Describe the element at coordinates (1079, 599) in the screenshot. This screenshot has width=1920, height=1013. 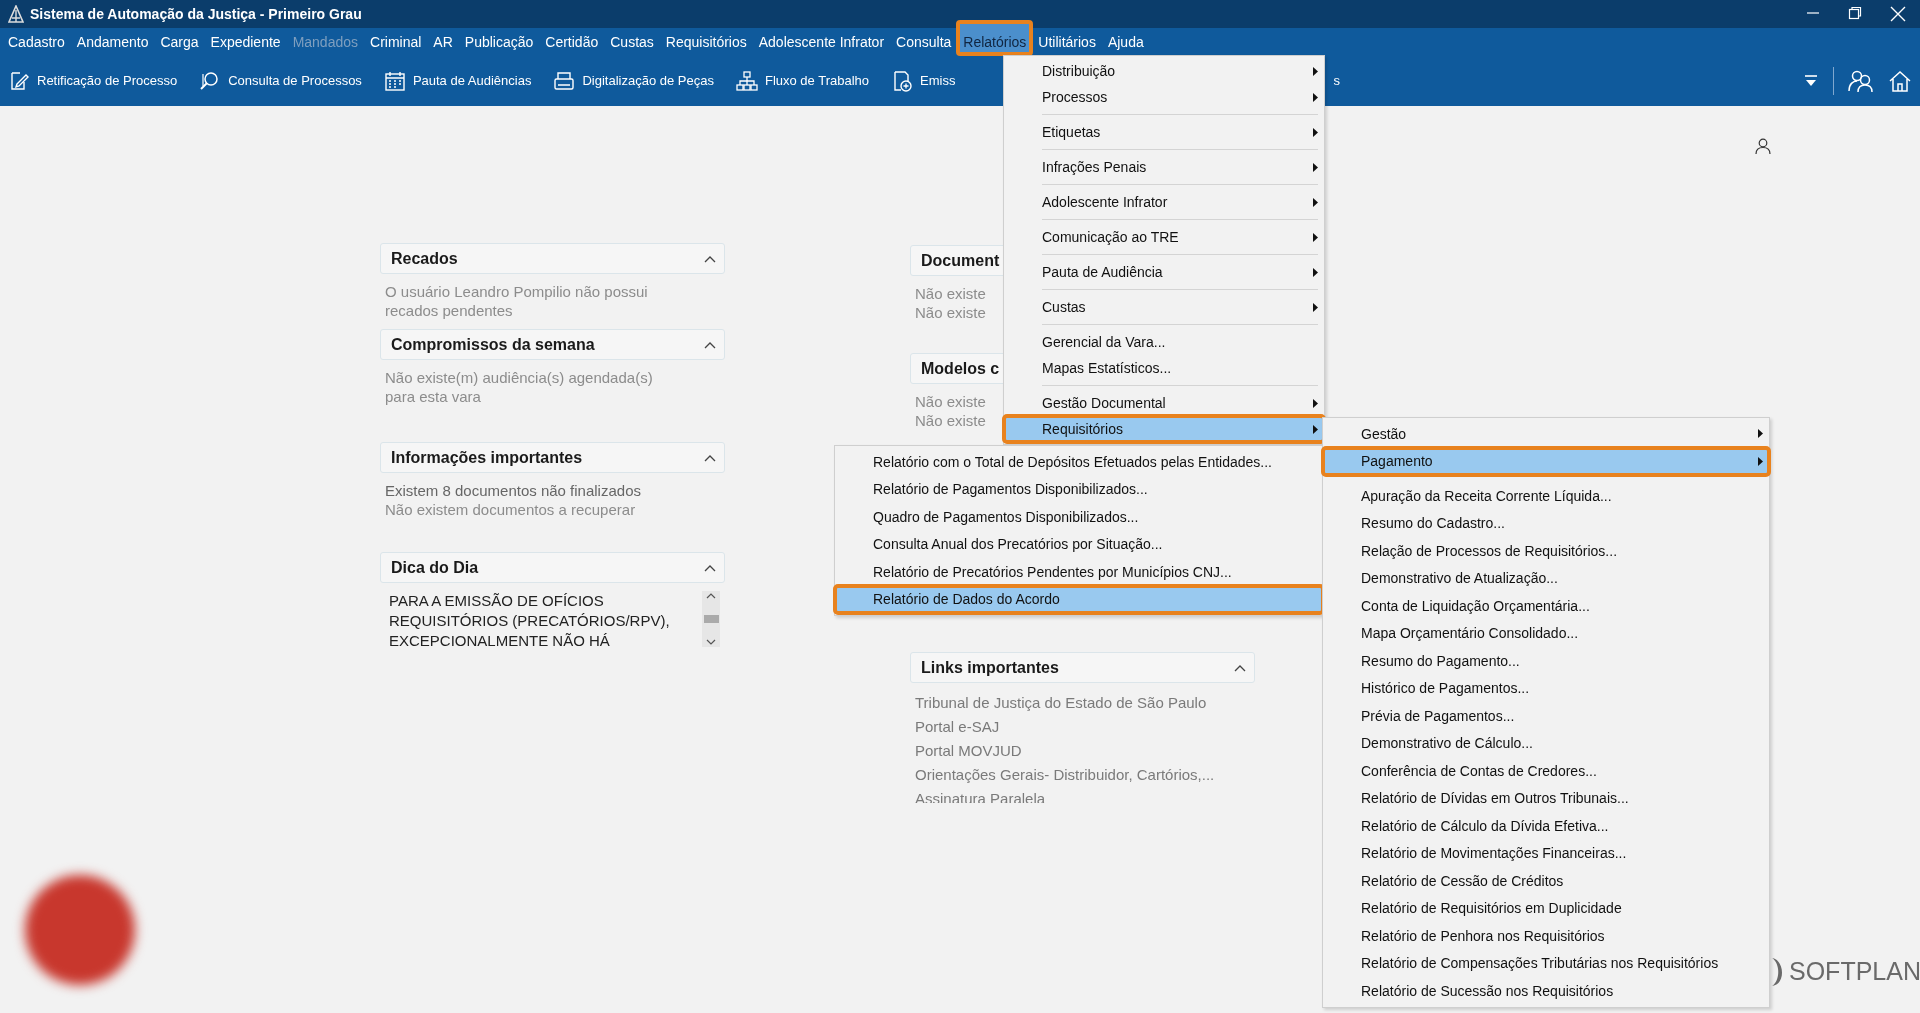
I see `menu-item: Relatório de Dados do Acordo` at that location.